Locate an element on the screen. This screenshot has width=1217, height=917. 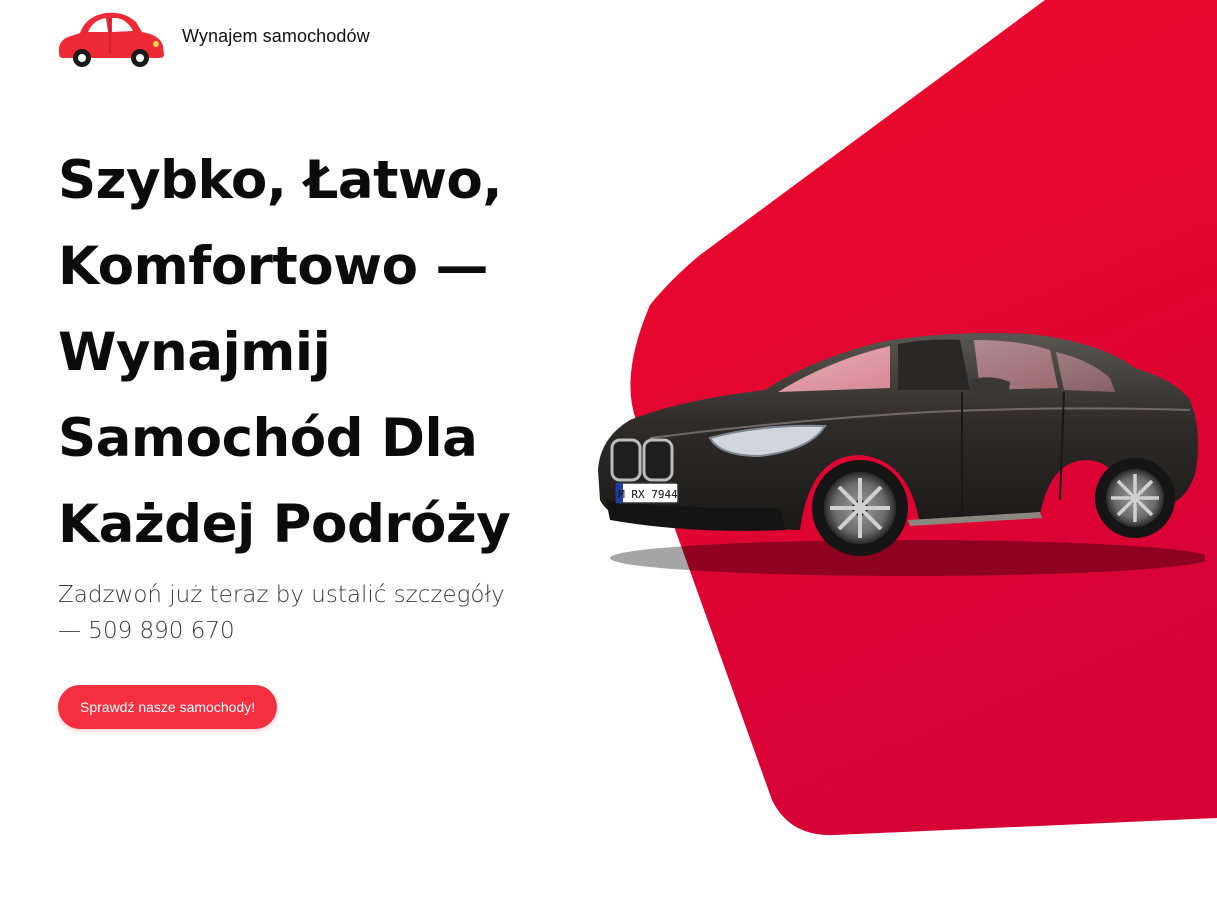
headline-line: Wynajmij is located at coordinates (194, 352).